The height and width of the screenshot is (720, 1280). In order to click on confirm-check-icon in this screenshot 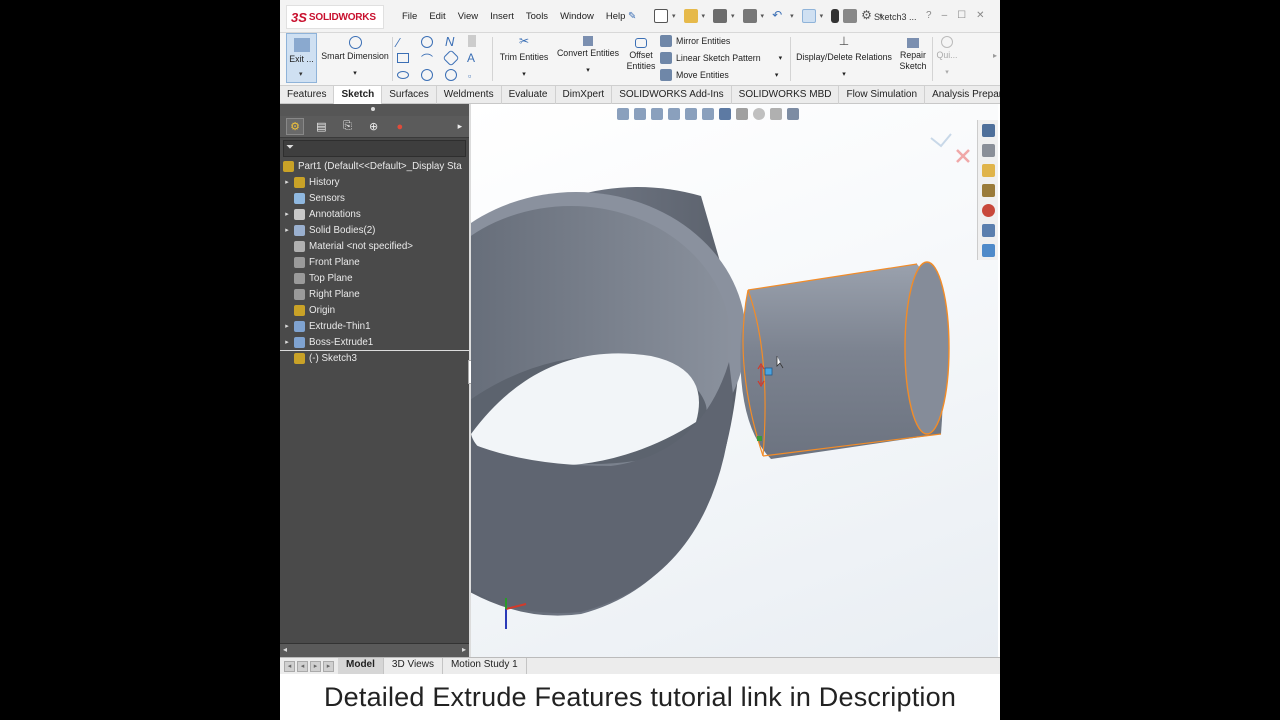, I will do `click(941, 140)`.